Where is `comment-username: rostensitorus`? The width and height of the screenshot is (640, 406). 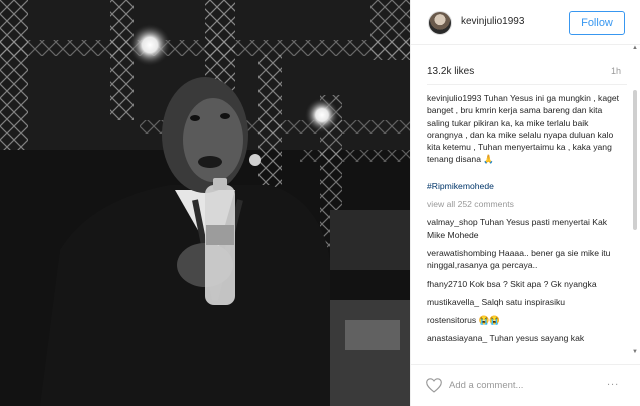 comment-username: rostensitorus is located at coordinates (451, 320).